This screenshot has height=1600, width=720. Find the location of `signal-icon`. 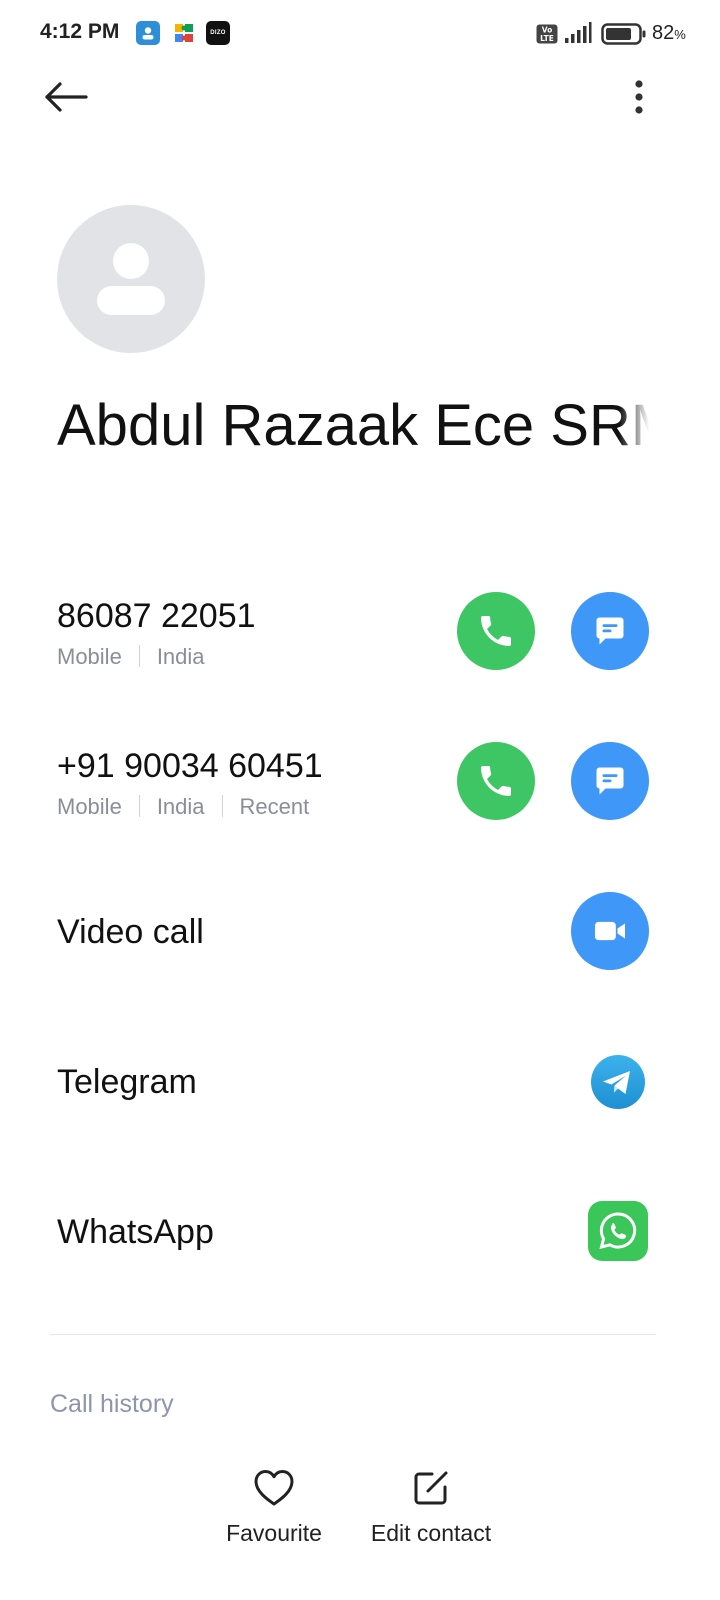

signal-icon is located at coordinates (578, 33).